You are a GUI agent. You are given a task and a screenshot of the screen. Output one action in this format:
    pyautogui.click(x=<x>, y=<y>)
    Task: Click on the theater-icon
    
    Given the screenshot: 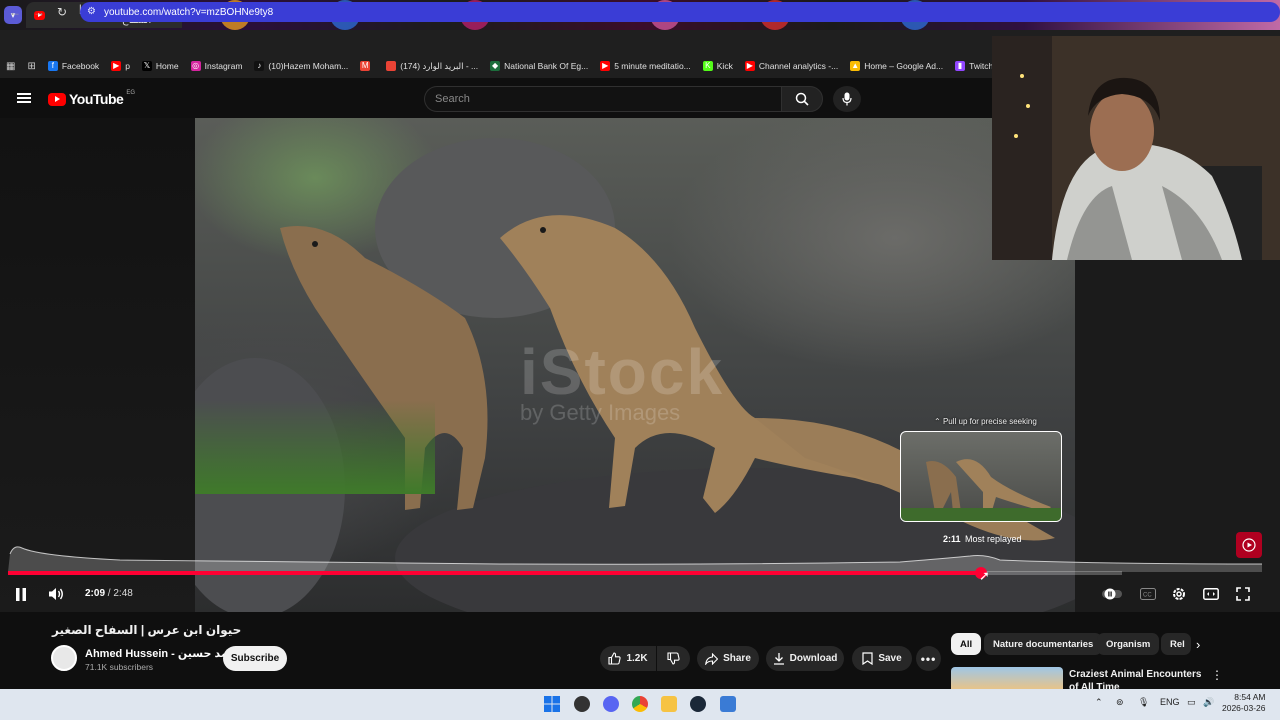 What is the action you would take?
    pyautogui.click(x=1211, y=594)
    